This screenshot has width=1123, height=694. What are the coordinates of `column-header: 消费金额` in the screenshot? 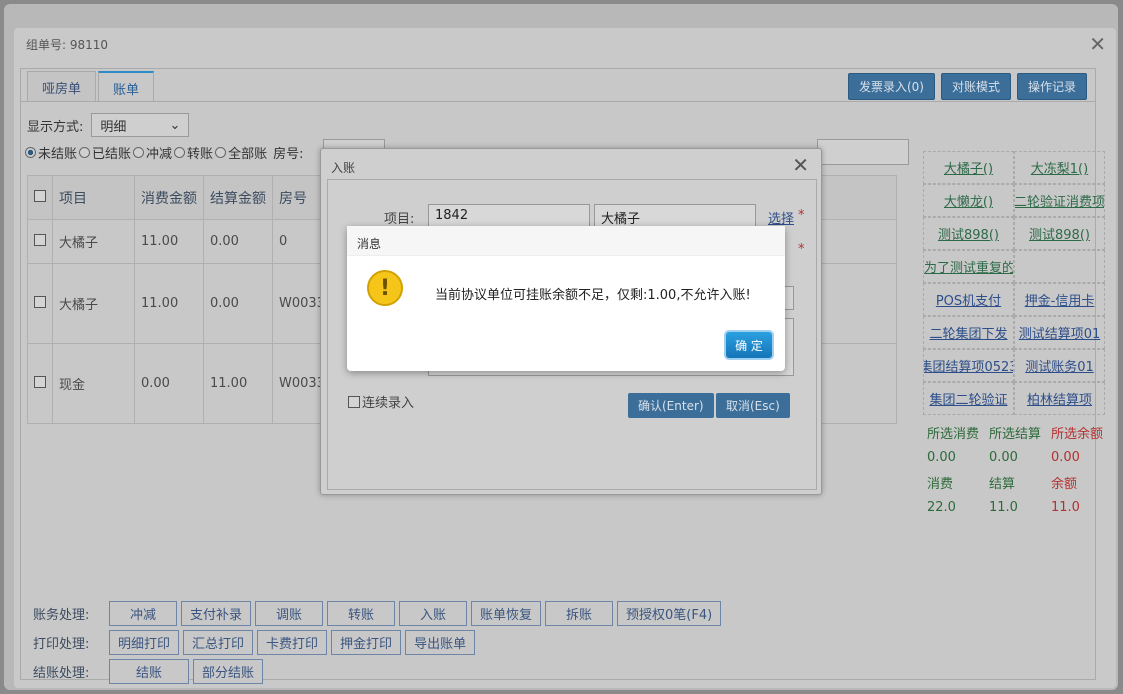 It's located at (169, 197).